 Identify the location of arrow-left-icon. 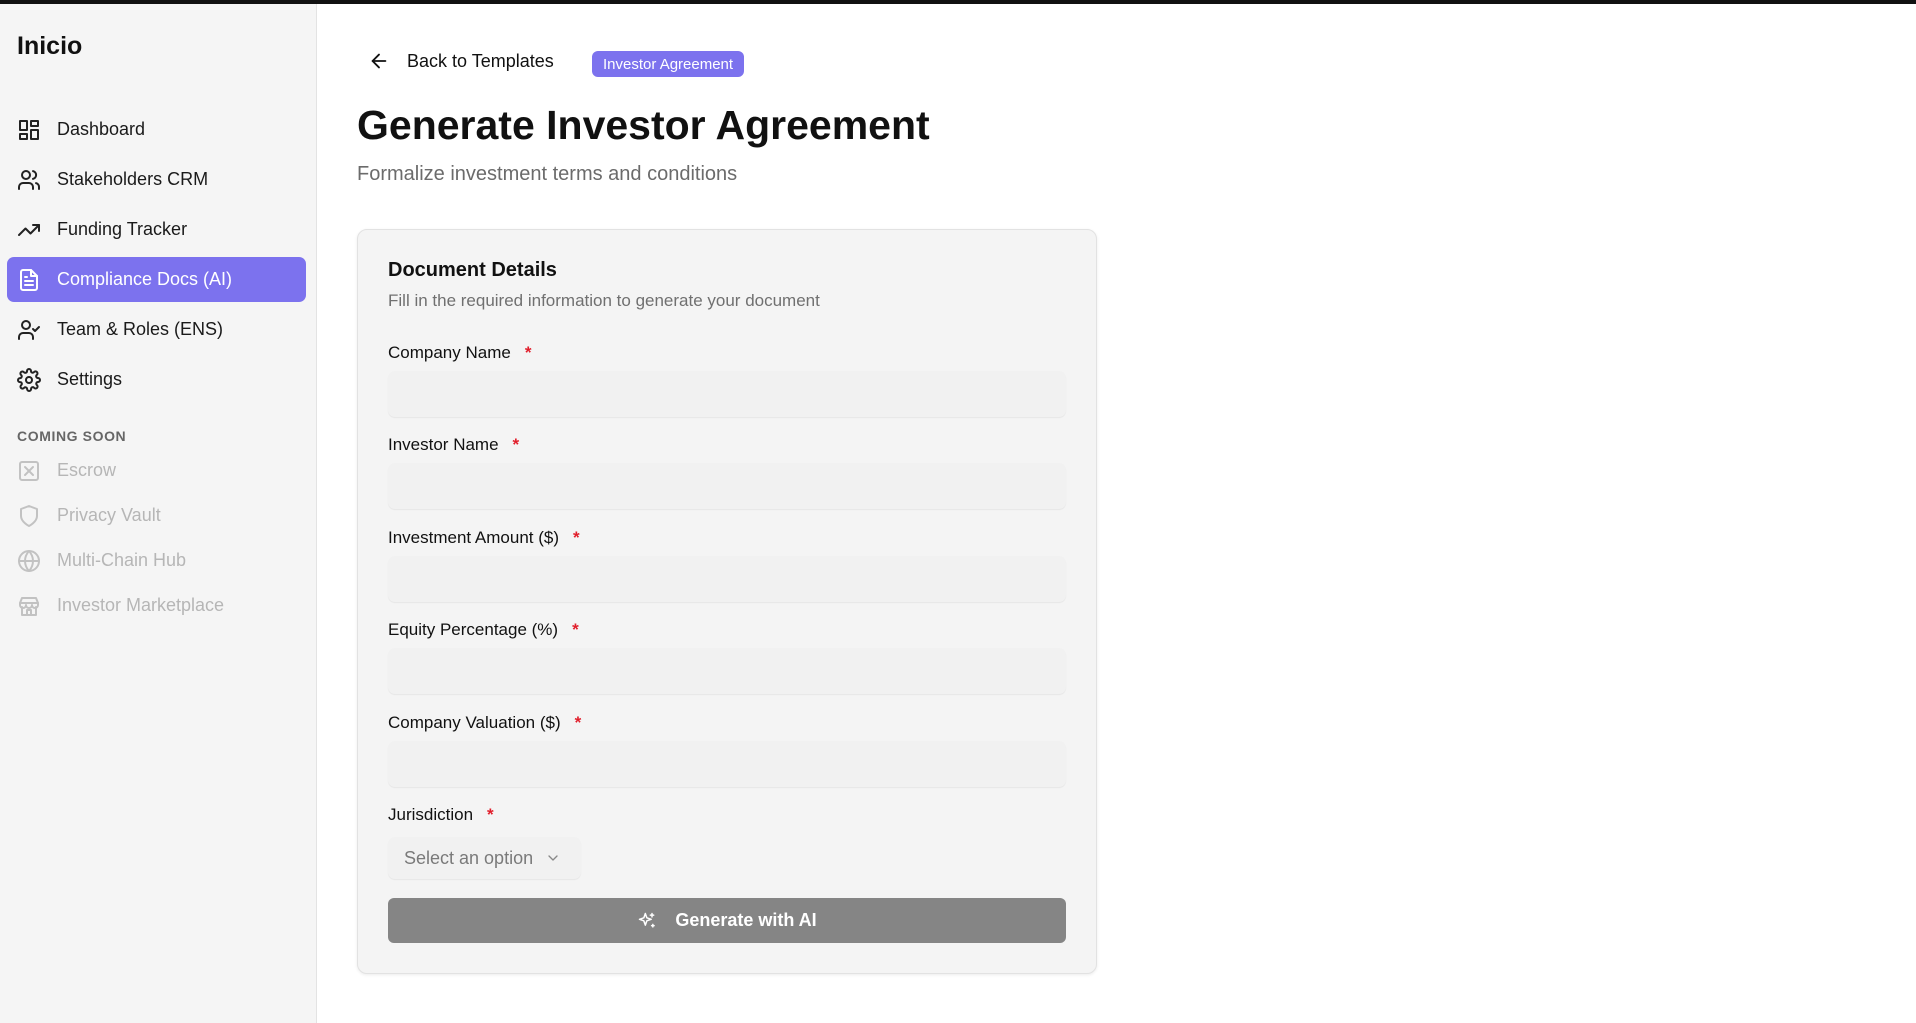
(379, 61).